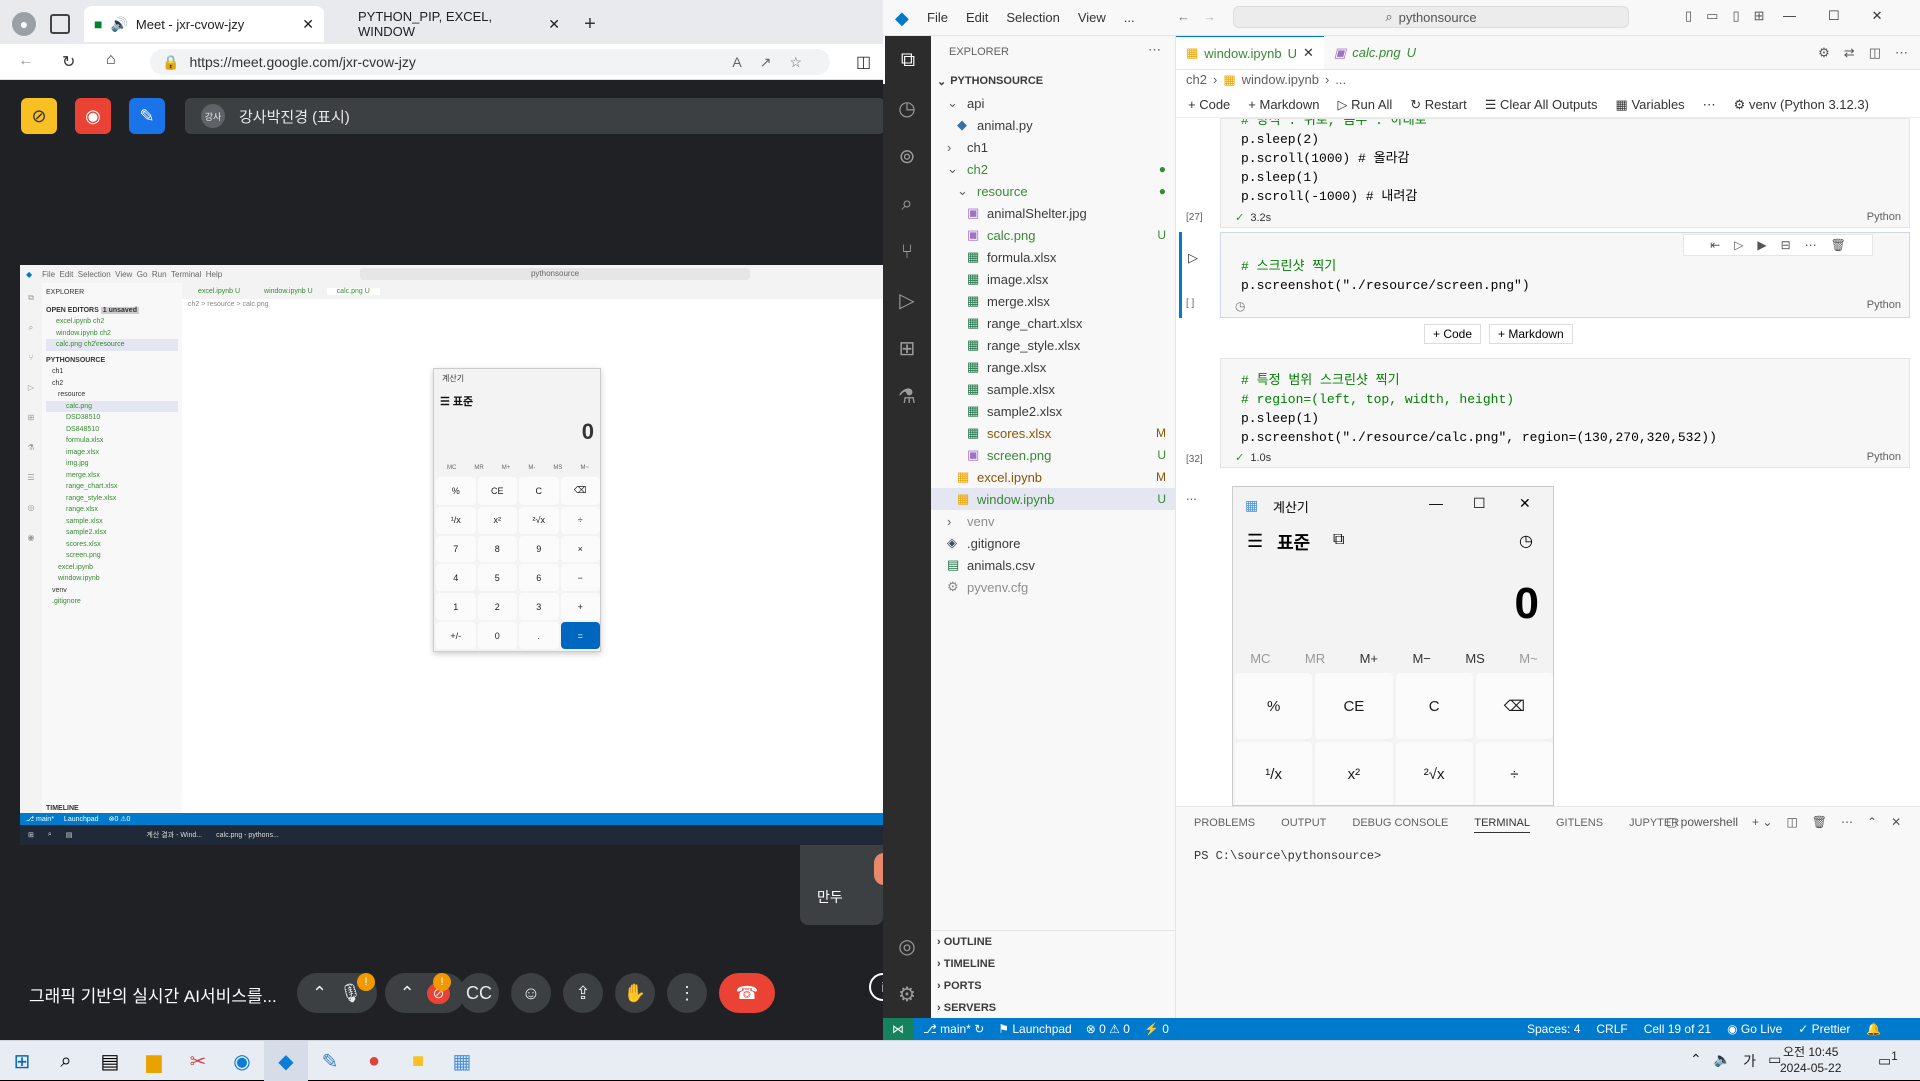 The height and width of the screenshot is (1081, 1920). I want to click on search-icon: ⌕, so click(66, 1061).